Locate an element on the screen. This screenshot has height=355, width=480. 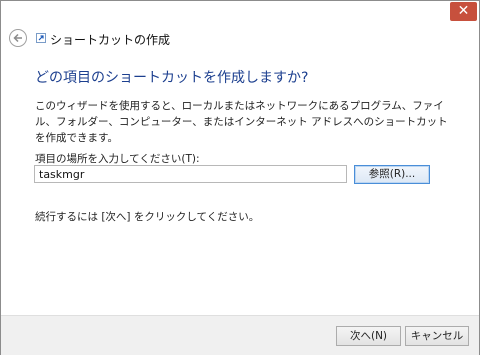
shortcut-icon is located at coordinates (41, 38).